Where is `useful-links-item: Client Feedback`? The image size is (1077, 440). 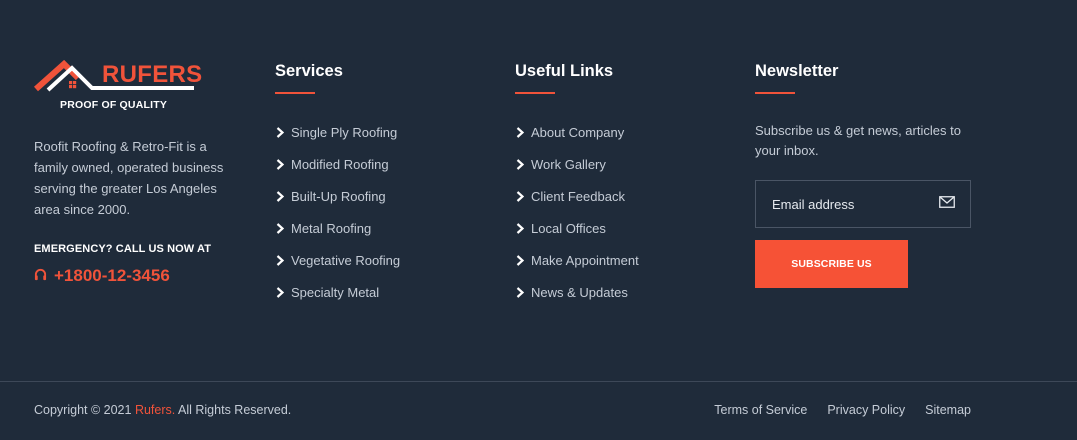 useful-links-item: Client Feedback is located at coordinates (577, 196).